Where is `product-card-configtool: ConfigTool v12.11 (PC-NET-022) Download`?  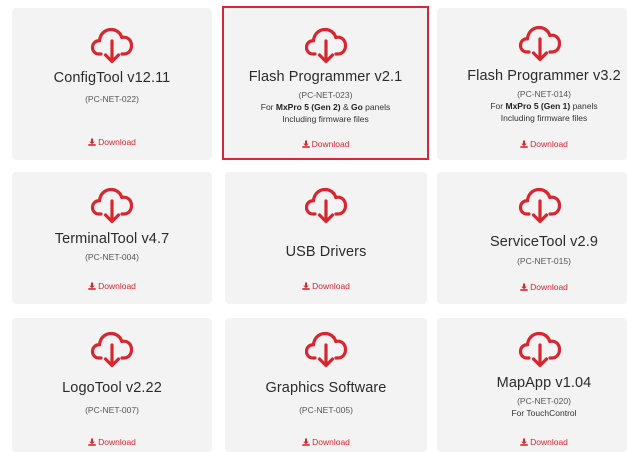
product-card-configtool: ConfigTool v12.11 (PC-NET-022) Download is located at coordinates (112, 84).